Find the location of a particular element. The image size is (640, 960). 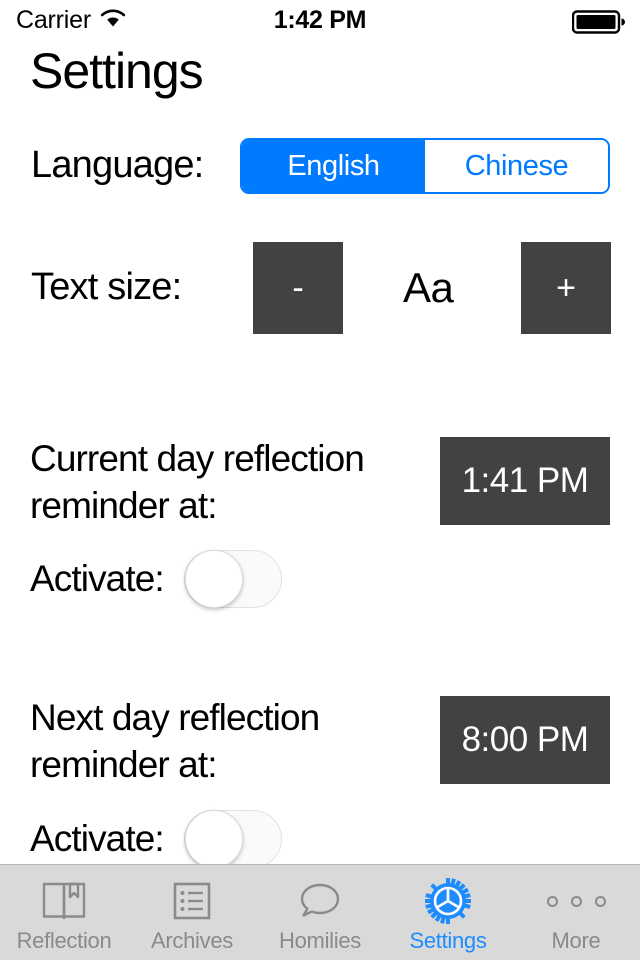

language-segmented-control: English Chinese is located at coordinates (425, 166).